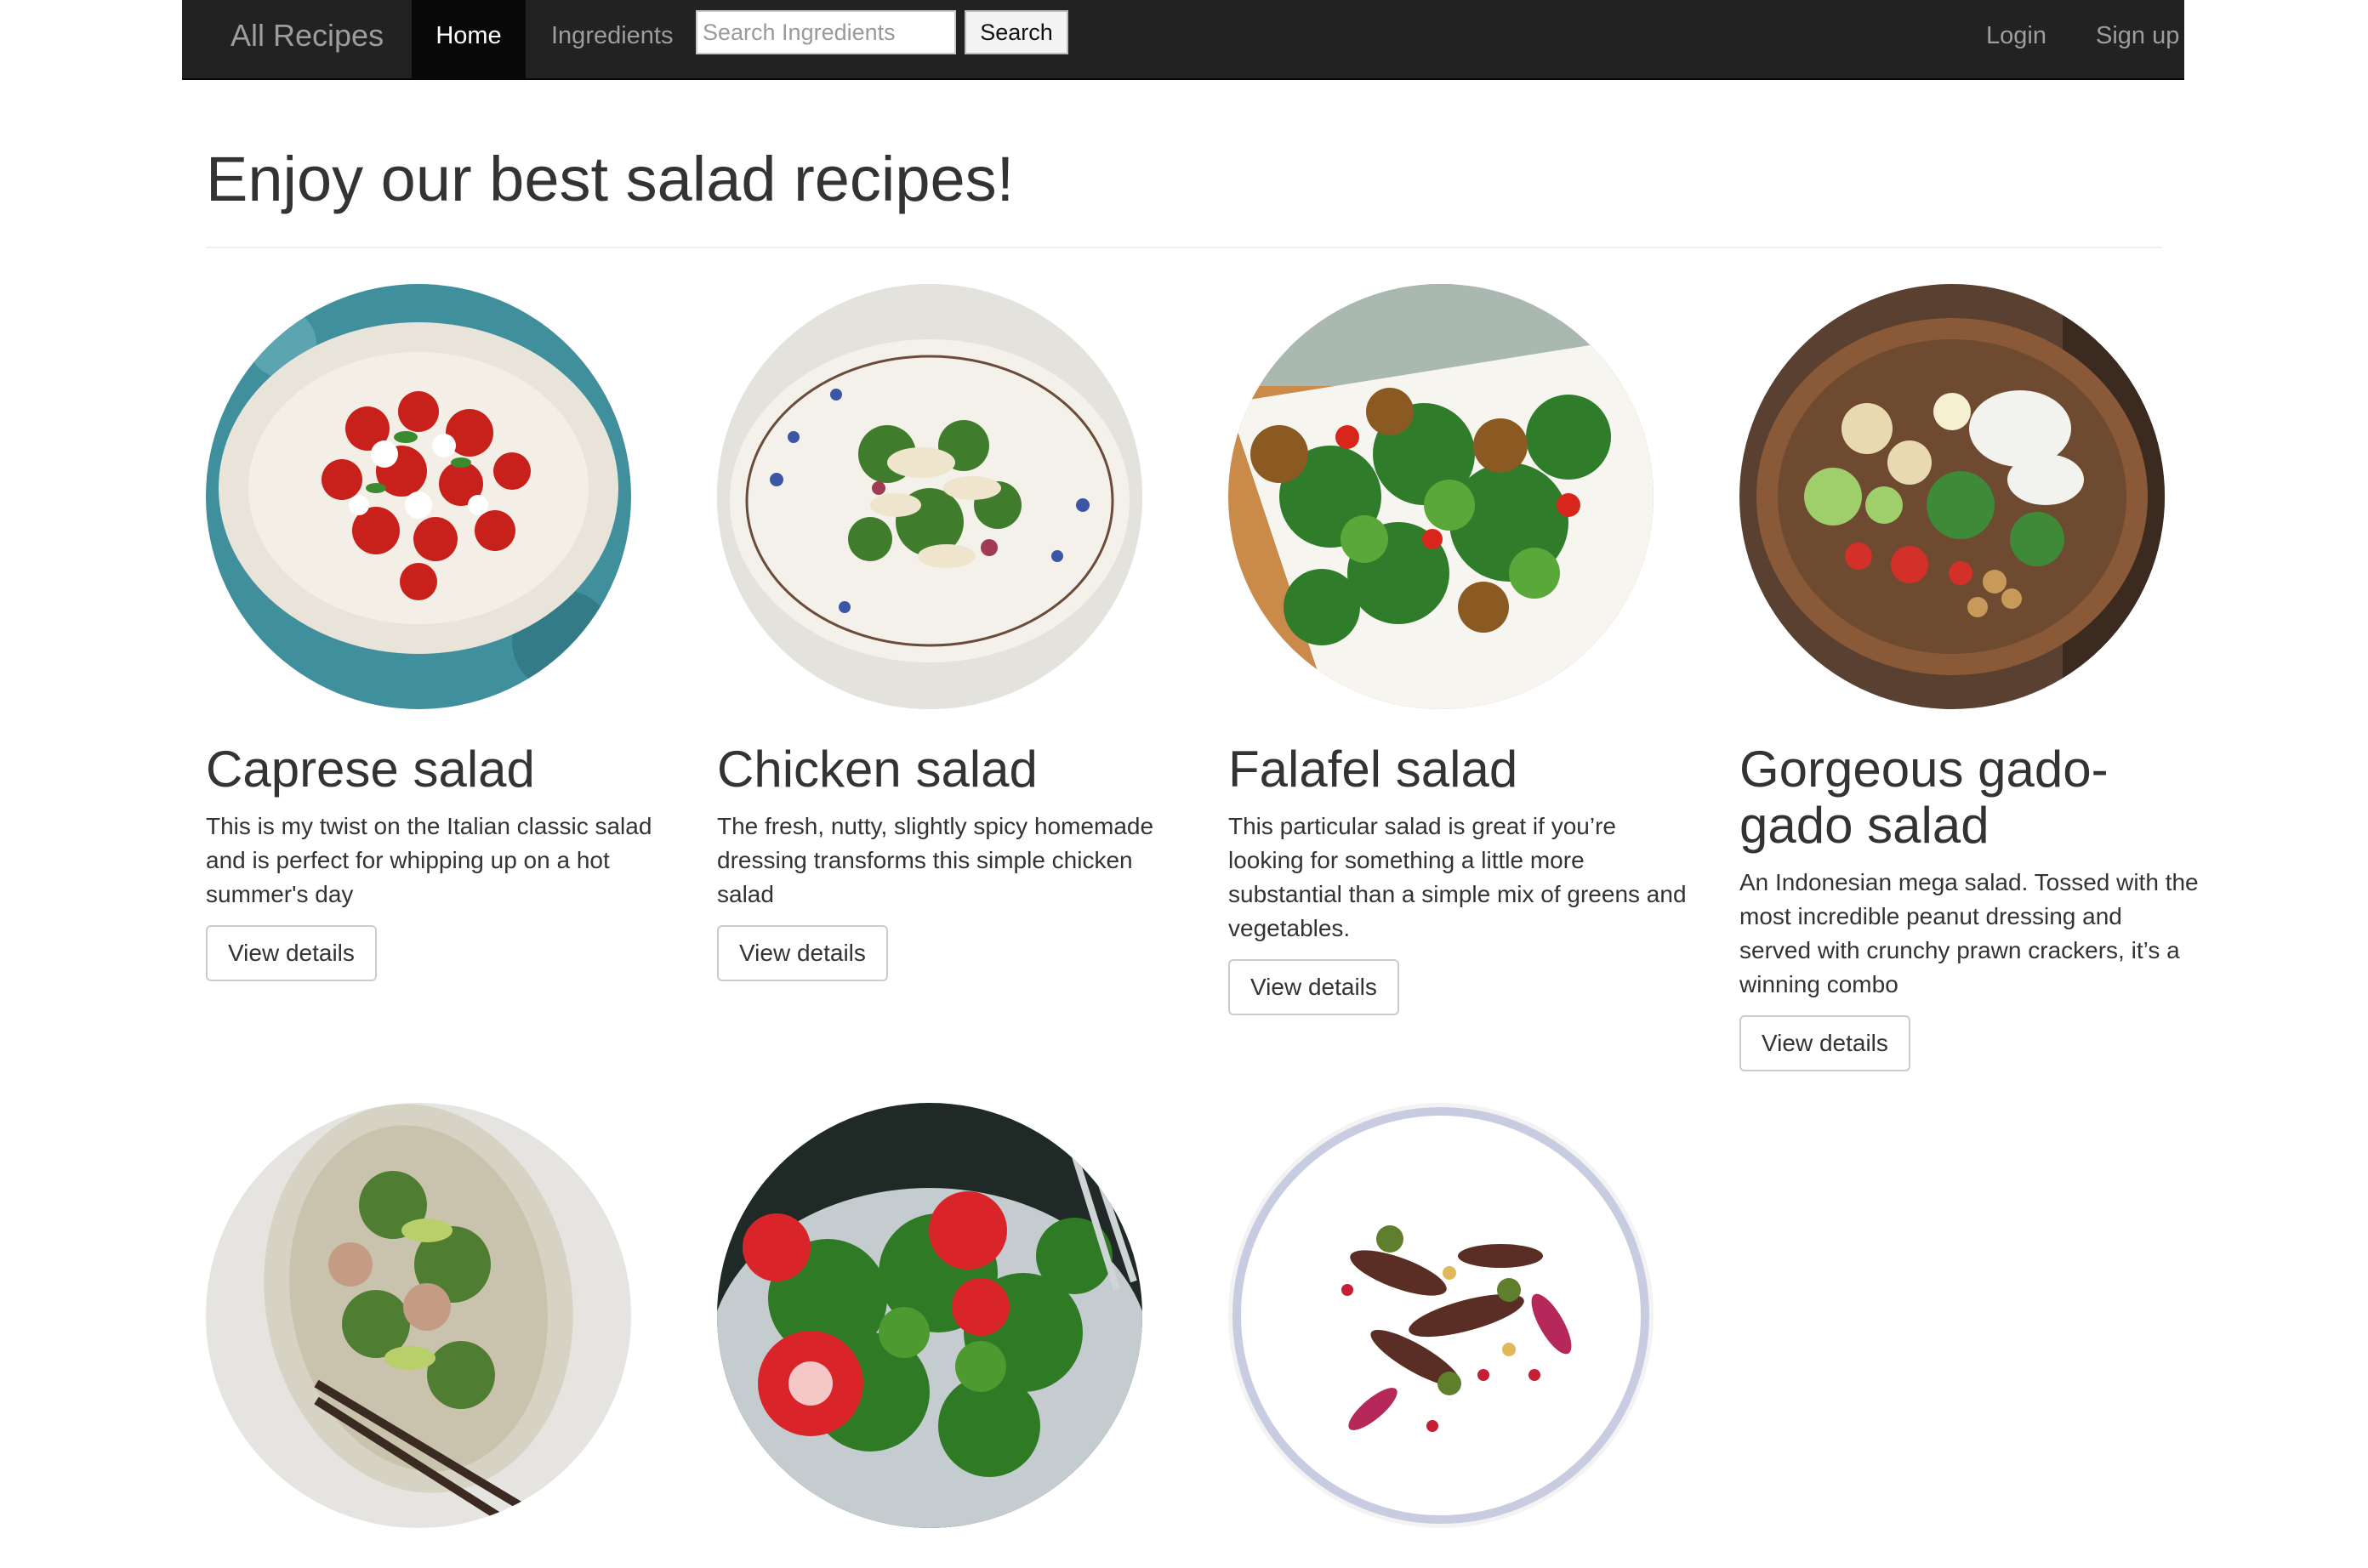 This screenshot has height=1568, width=2368. I want to click on search-ingredients-input, so click(826, 32).